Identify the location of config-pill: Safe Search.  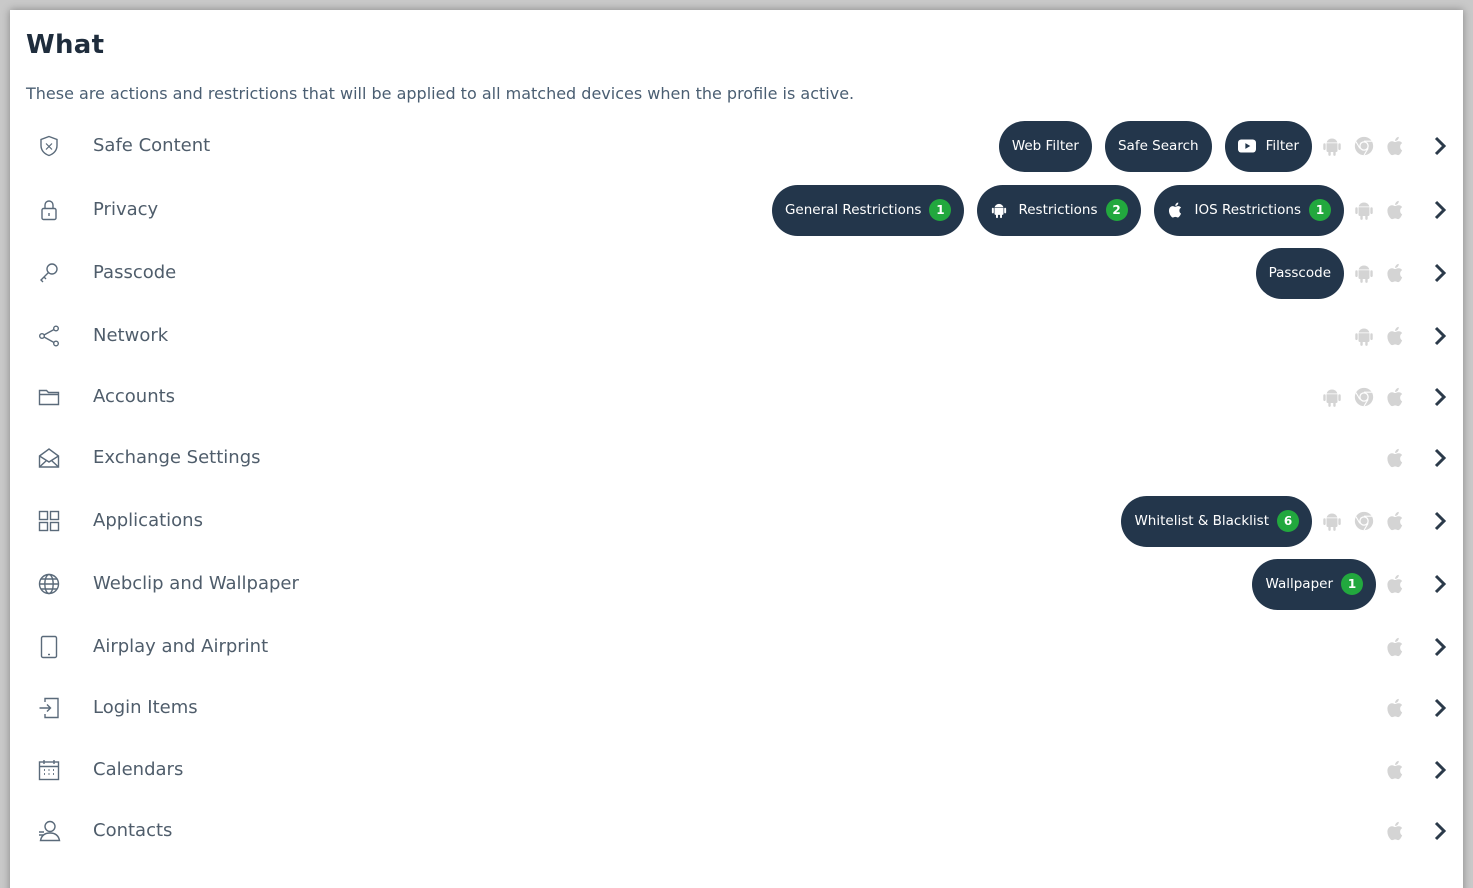
(1158, 146).